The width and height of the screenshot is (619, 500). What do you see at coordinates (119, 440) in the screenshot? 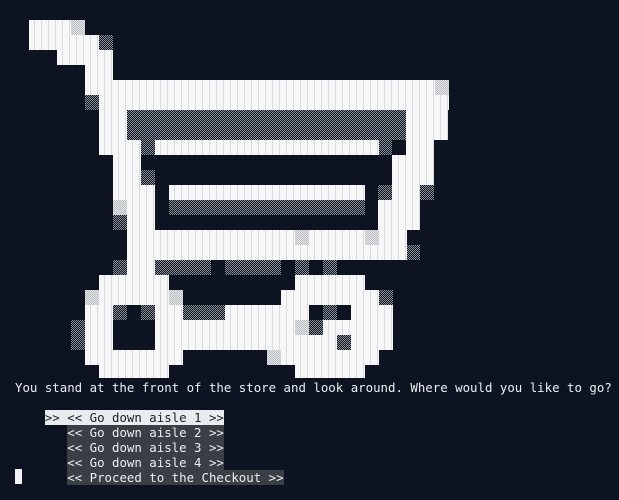
I see `menu-option-aisle-3: << Go down aisle 3 >>` at bounding box center [119, 440].